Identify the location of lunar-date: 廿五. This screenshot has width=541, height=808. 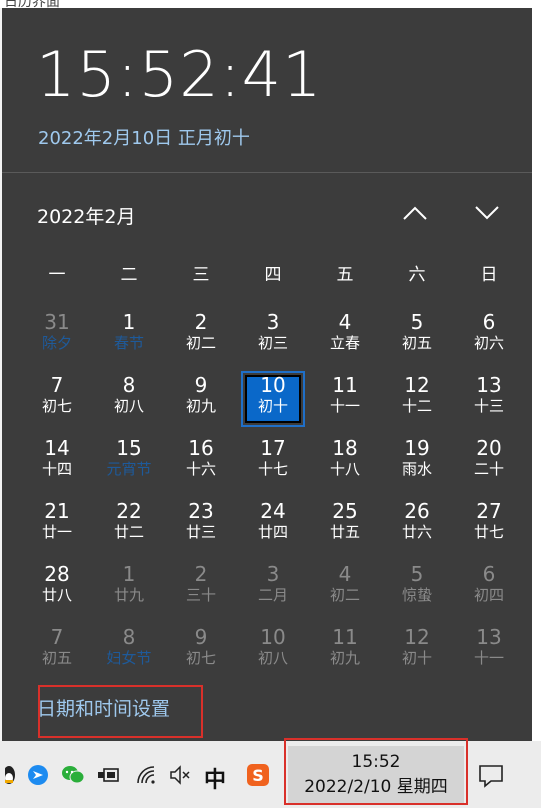
(344, 532).